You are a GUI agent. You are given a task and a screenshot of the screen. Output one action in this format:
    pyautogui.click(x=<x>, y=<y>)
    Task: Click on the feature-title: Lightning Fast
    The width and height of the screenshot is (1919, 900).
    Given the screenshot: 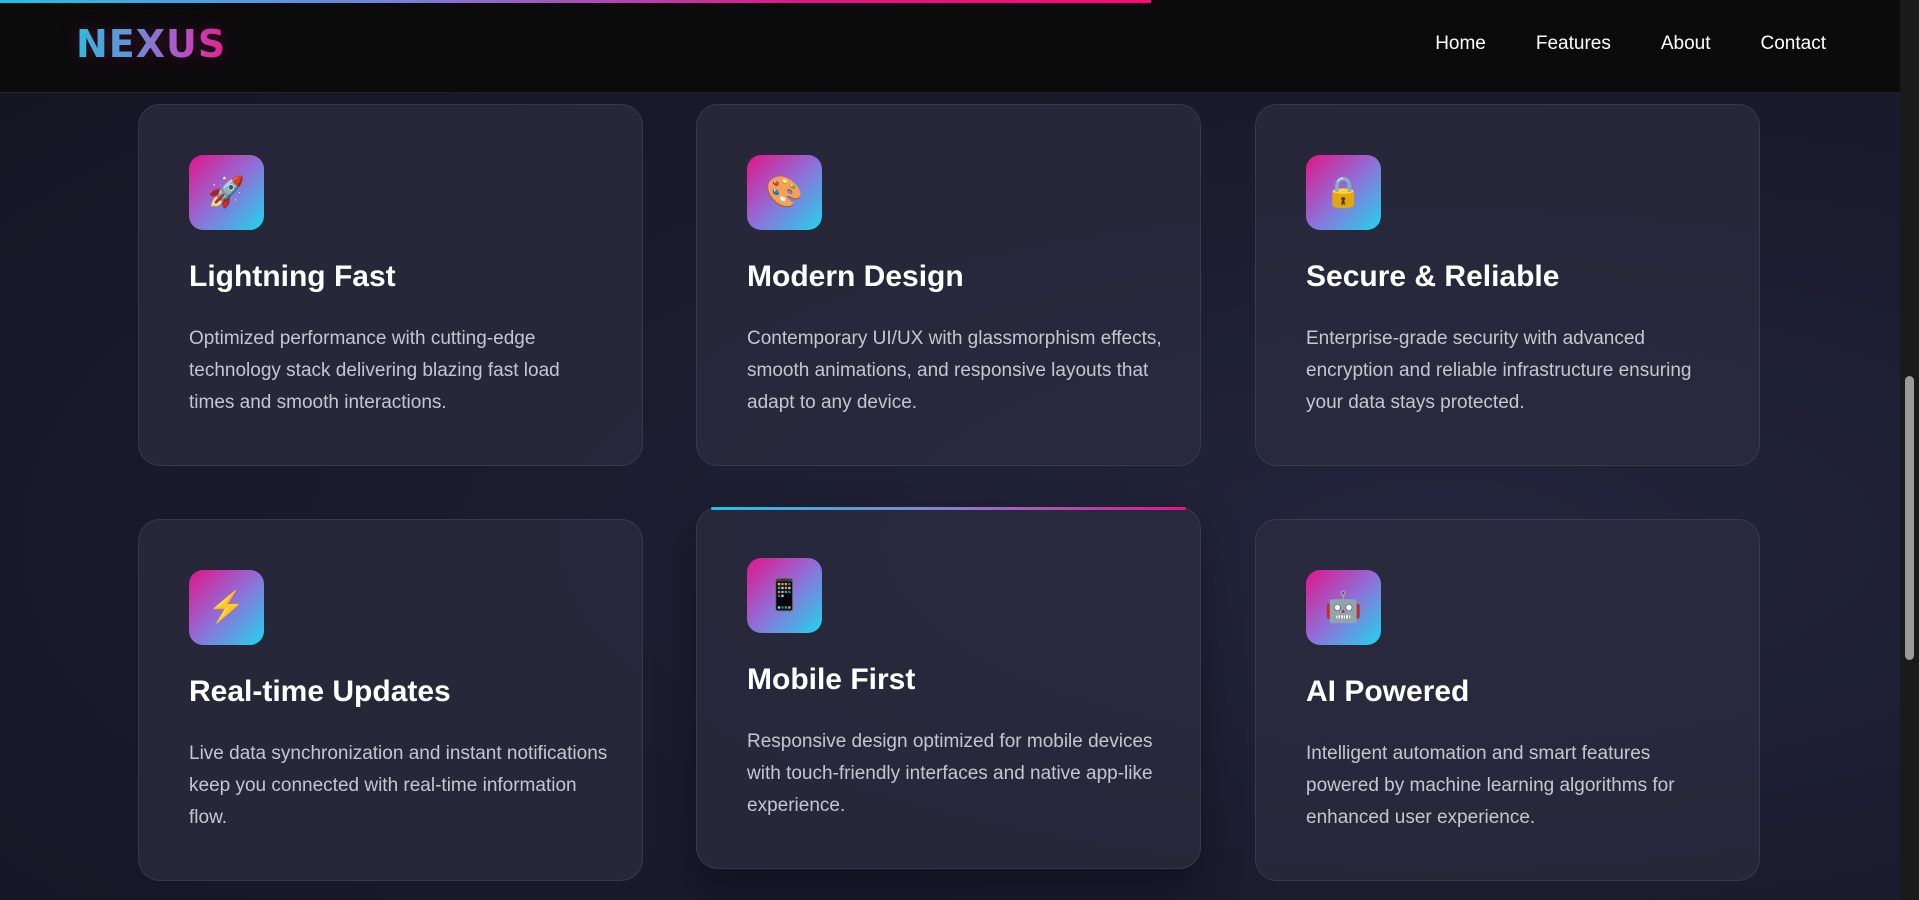 What is the action you would take?
    pyautogui.click(x=292, y=276)
    